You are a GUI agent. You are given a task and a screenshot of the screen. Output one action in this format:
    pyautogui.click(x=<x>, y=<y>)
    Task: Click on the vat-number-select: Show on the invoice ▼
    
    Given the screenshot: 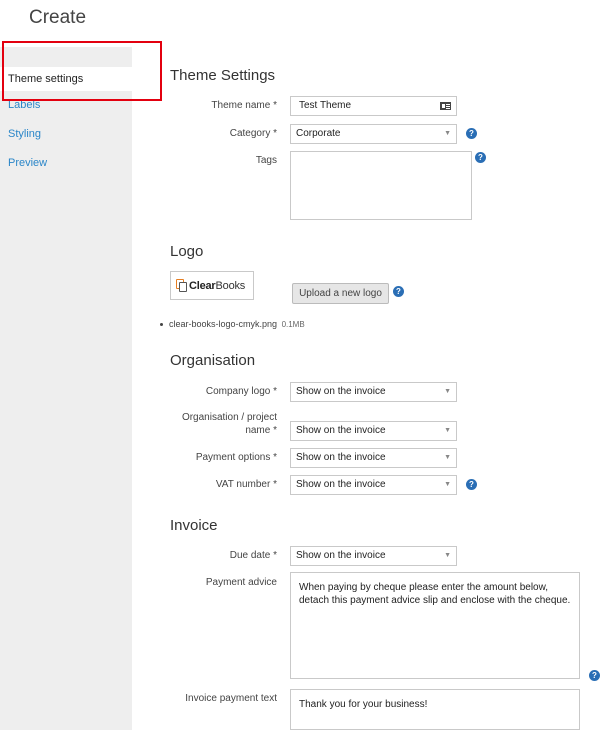 What is the action you would take?
    pyautogui.click(x=373, y=485)
    